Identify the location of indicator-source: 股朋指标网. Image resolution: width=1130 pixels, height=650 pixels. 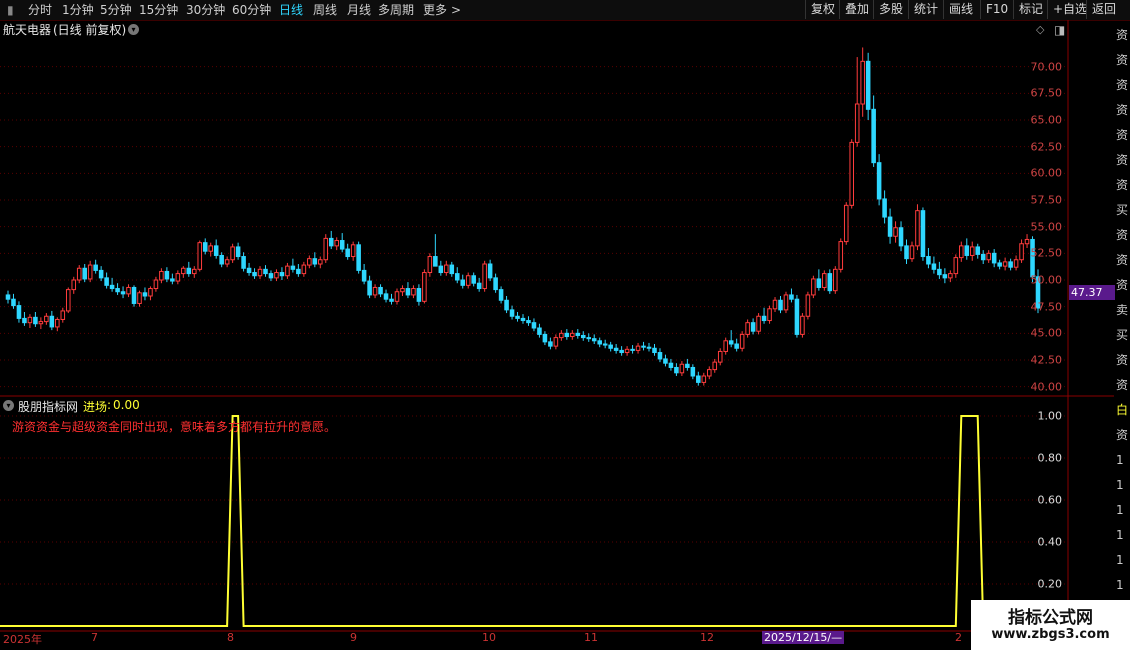
(48, 406).